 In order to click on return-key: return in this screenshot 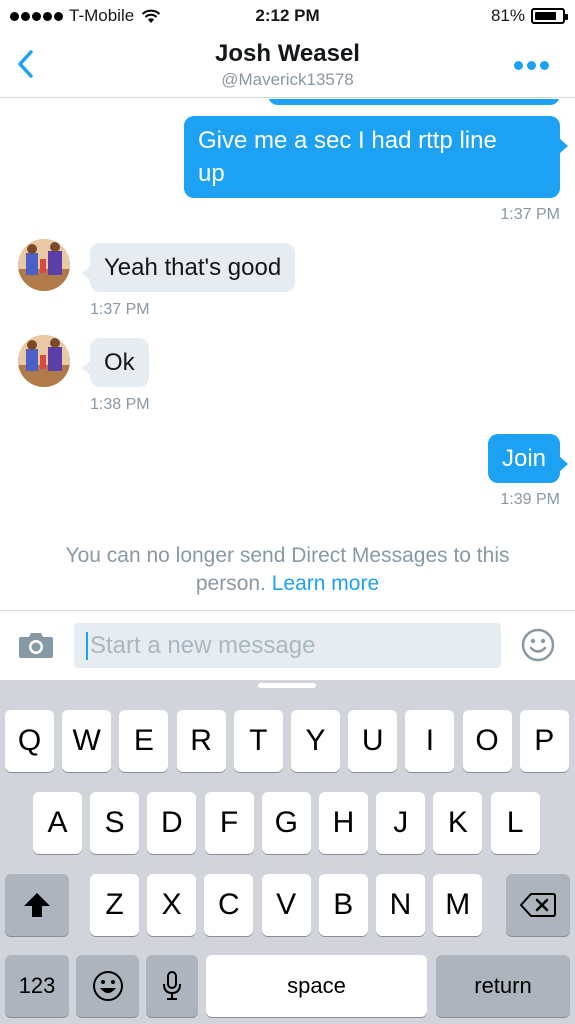, I will do `click(503, 986)`.